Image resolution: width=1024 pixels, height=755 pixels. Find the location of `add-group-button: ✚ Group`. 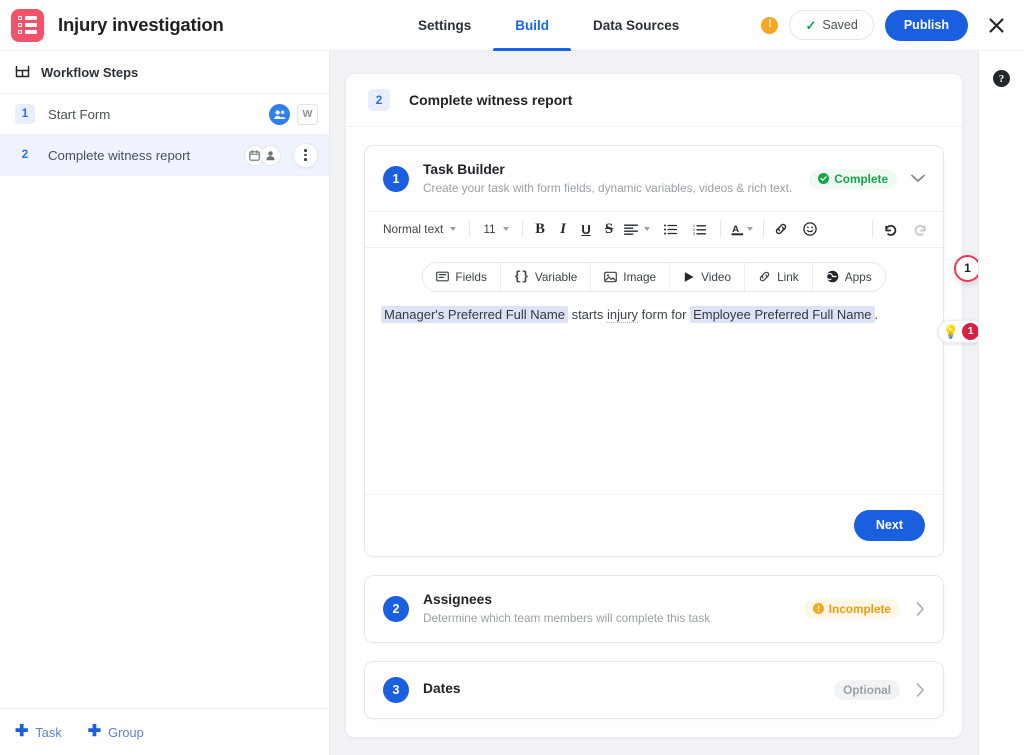

add-group-button: ✚ Group is located at coordinates (116, 732).